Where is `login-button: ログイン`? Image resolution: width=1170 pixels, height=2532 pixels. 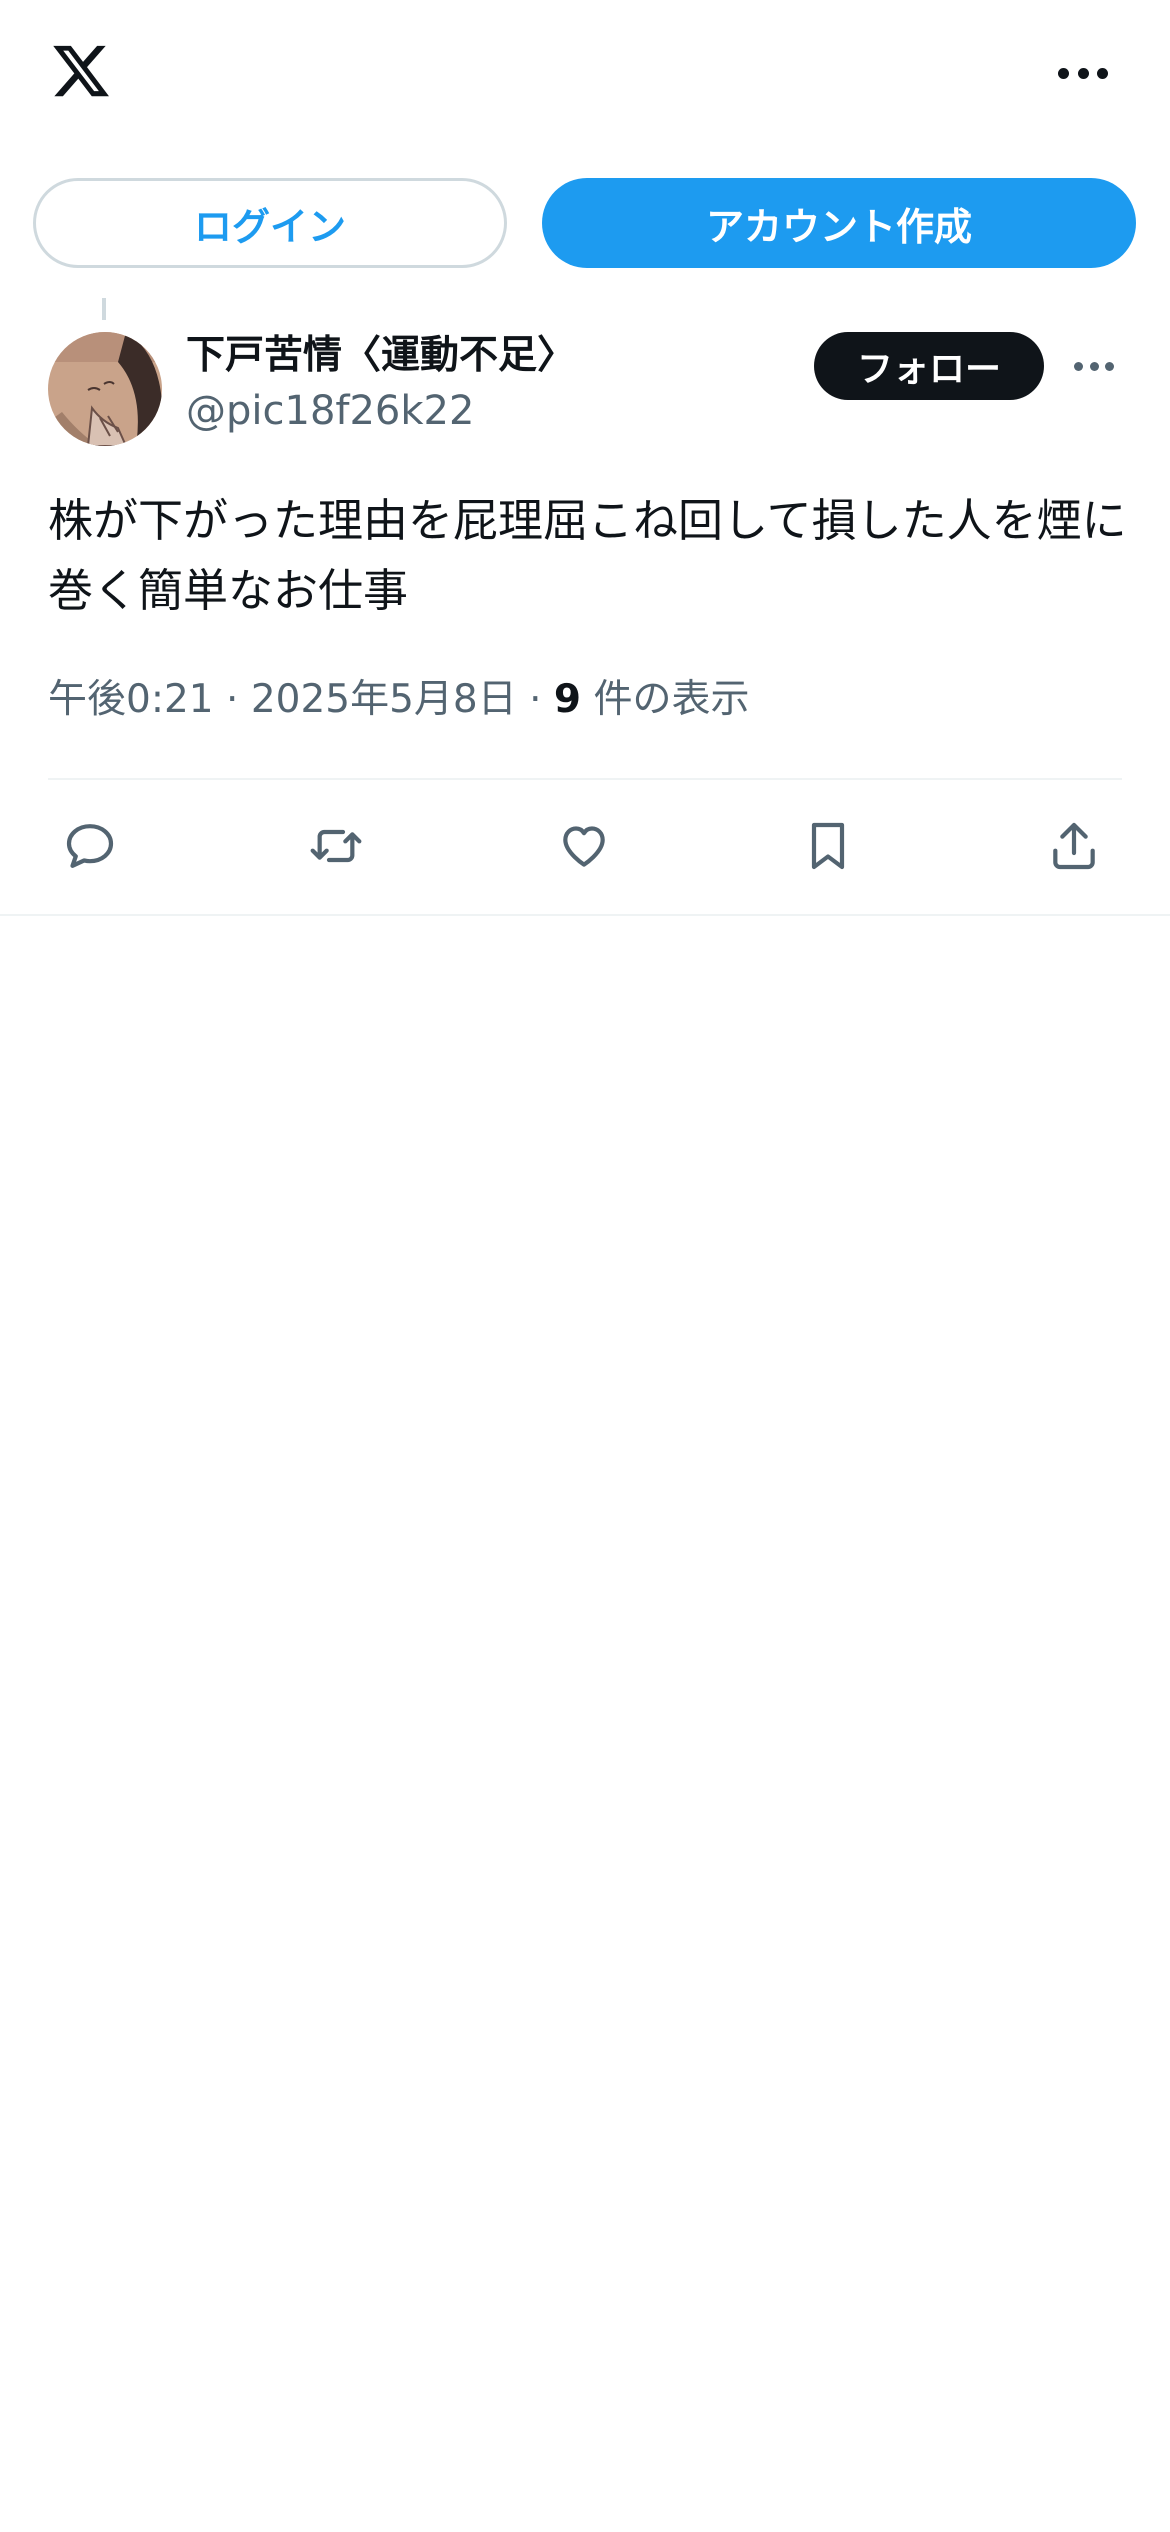 login-button: ログイン is located at coordinates (270, 223).